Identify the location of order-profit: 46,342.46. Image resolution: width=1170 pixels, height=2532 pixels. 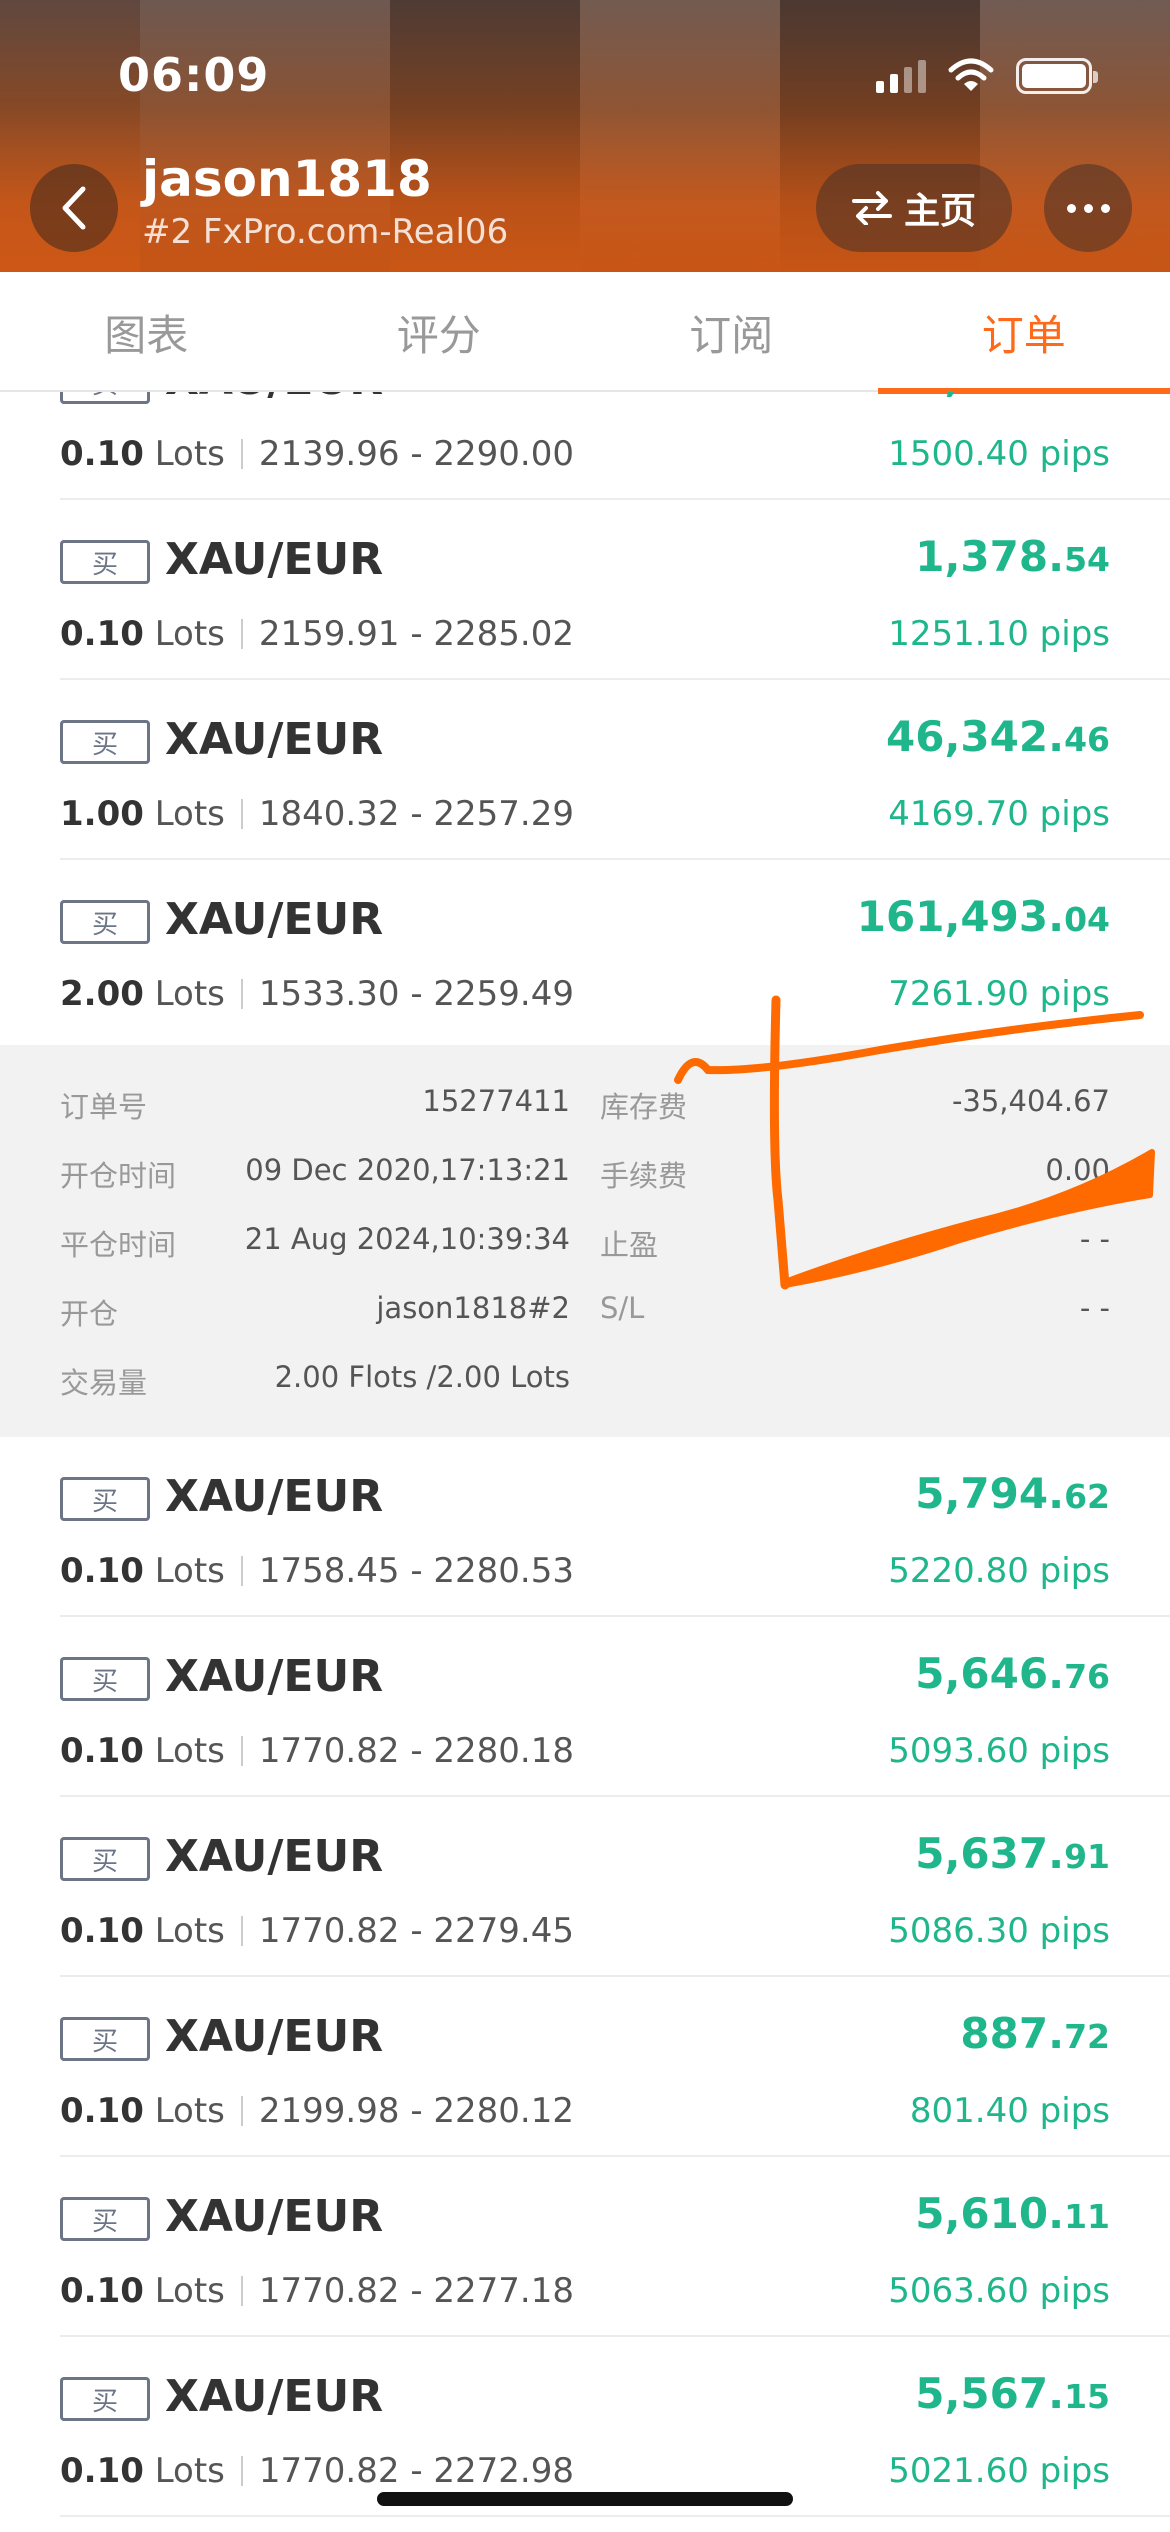
(998, 736).